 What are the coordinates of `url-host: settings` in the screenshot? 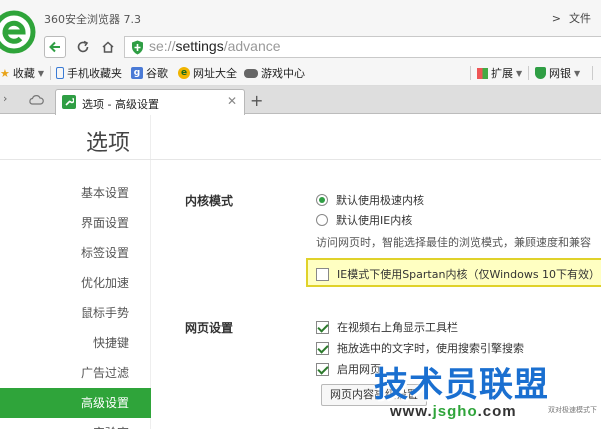 It's located at (199, 46).